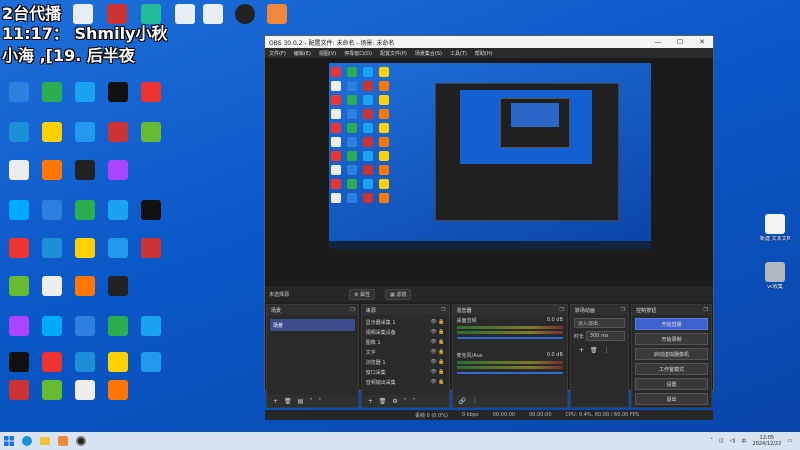 Image resolution: width=800 pixels, height=450 pixels. What do you see at coordinates (671, 339) in the screenshot?
I see `start-recording-button: 开始录制` at bounding box center [671, 339].